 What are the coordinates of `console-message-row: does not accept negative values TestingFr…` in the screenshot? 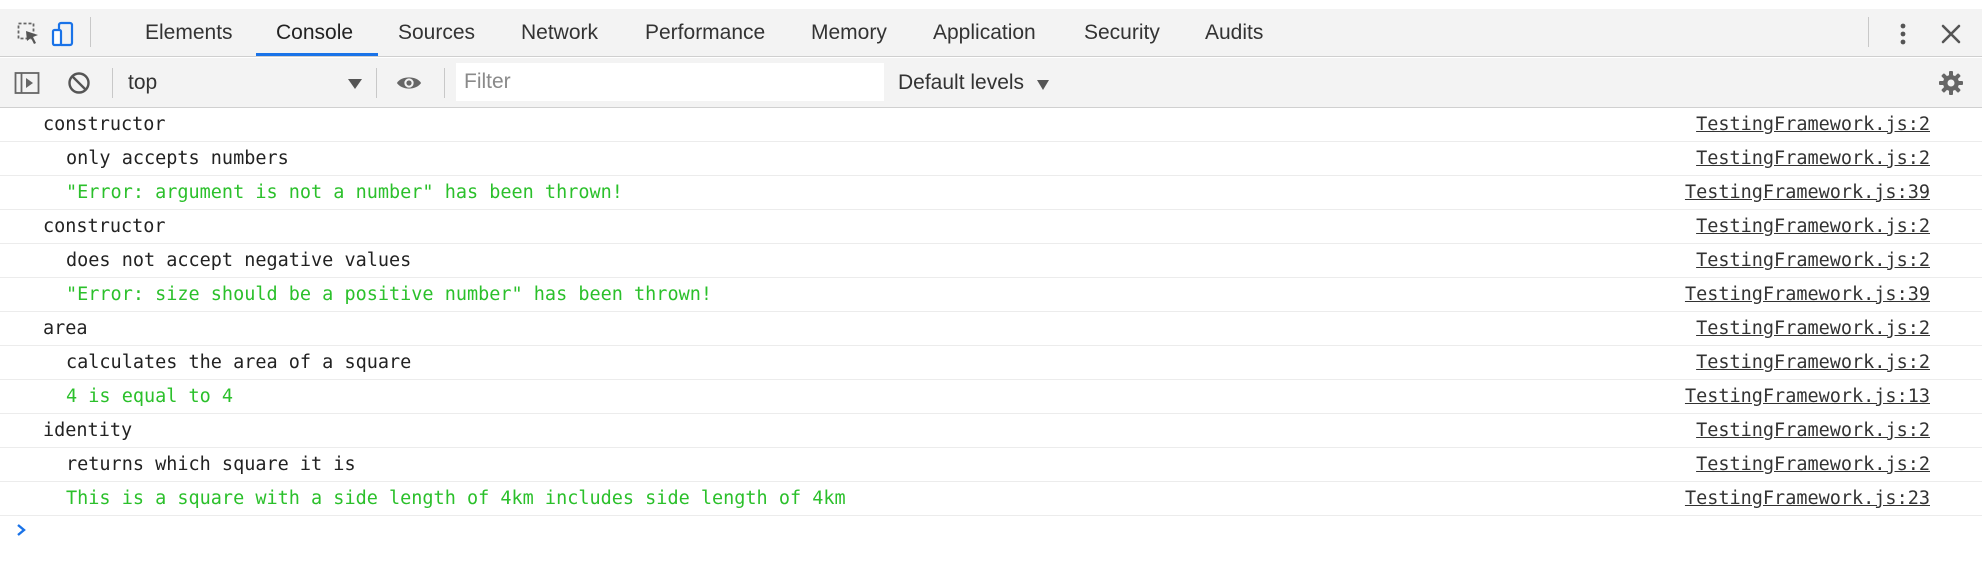 It's located at (991, 261).